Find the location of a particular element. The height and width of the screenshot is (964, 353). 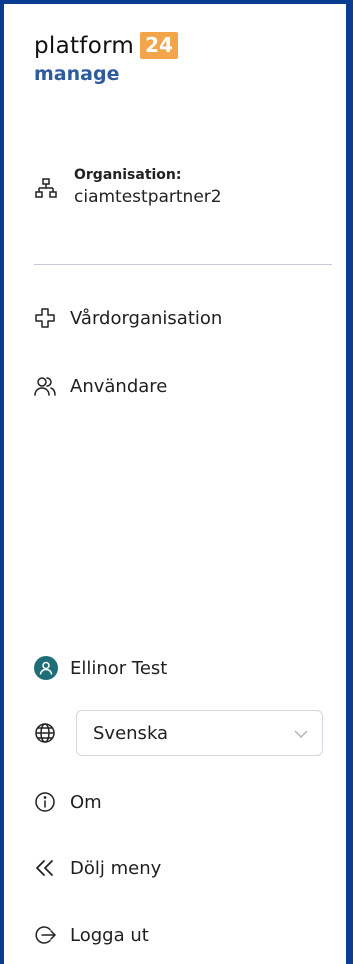

app-logo: platform 24 manage is located at coordinates (106, 58).